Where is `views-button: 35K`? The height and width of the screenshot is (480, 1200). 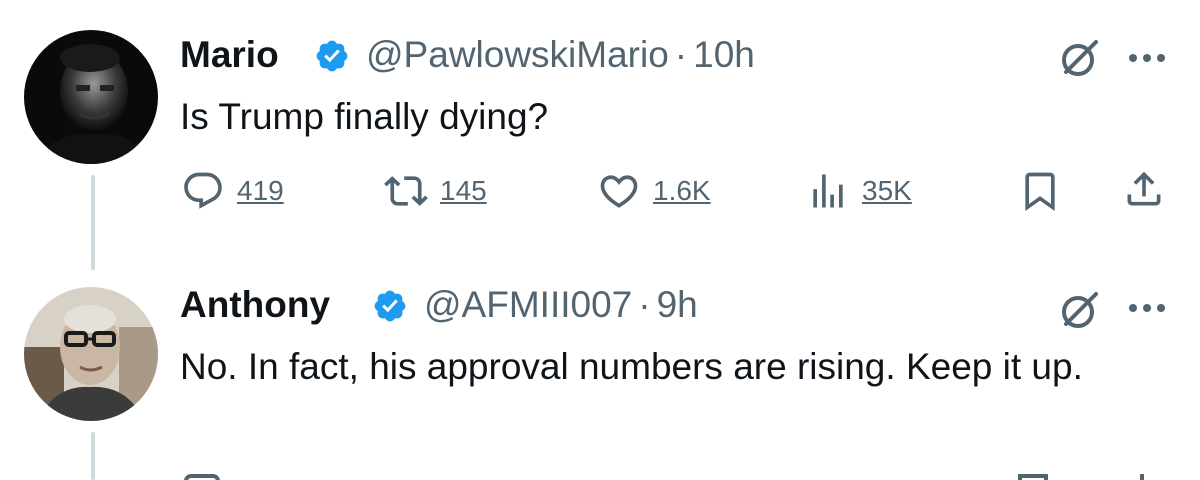
views-button: 35K is located at coordinates (859, 191).